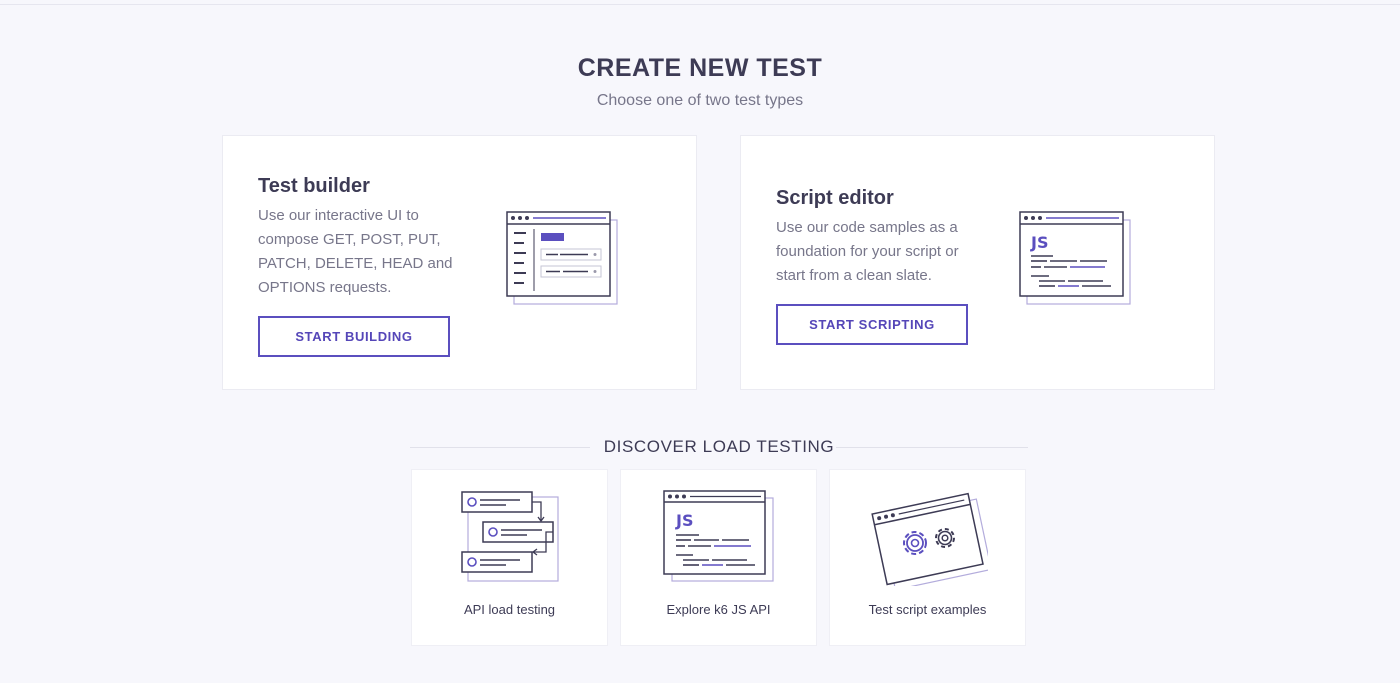 The width and height of the screenshot is (1400, 683). I want to click on api-load-testing-label: API load testing, so click(509, 609).